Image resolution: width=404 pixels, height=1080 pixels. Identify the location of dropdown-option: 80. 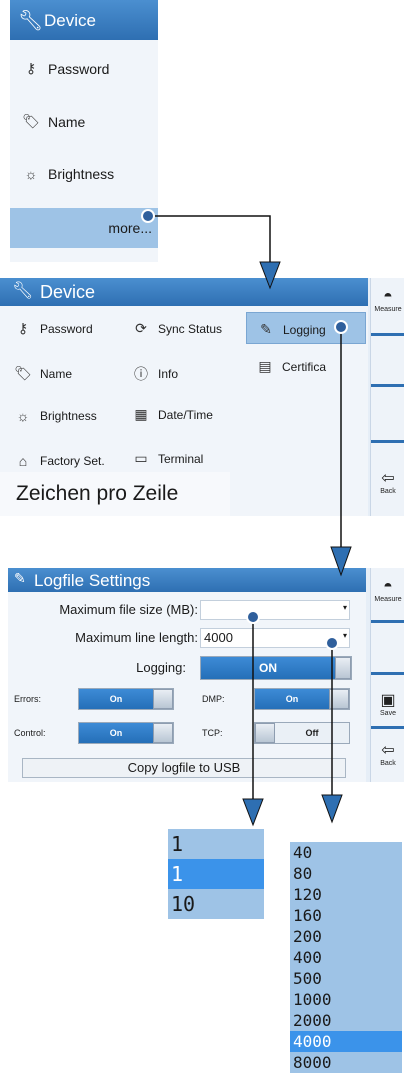
(346, 873).